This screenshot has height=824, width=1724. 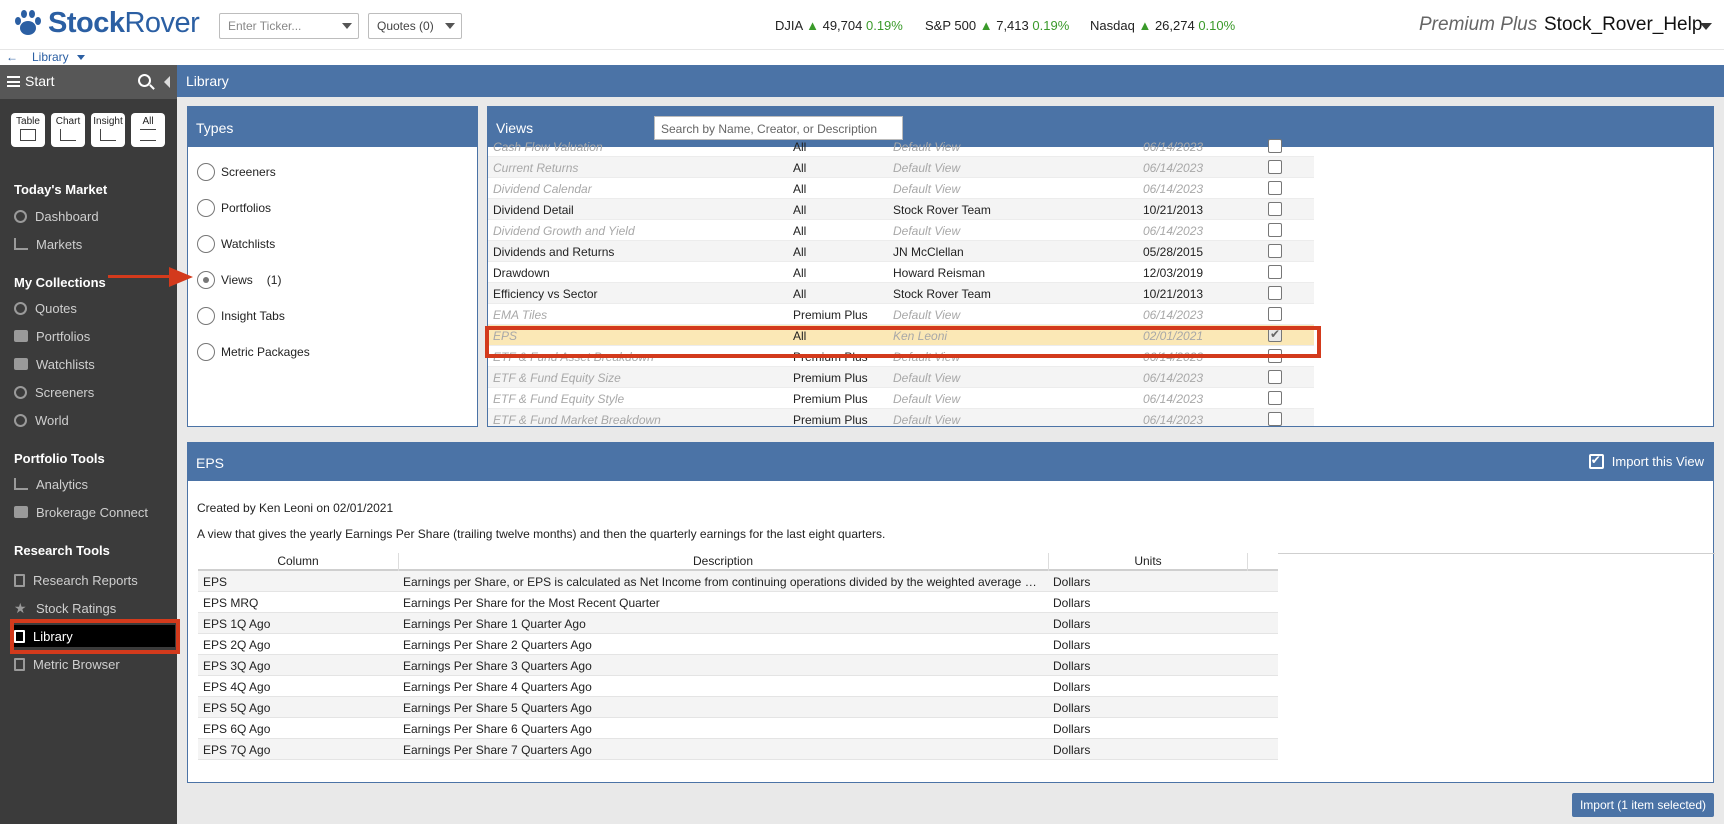 What do you see at coordinates (62, 484) in the screenshot?
I see `sidebar-item-label: Analytics` at bounding box center [62, 484].